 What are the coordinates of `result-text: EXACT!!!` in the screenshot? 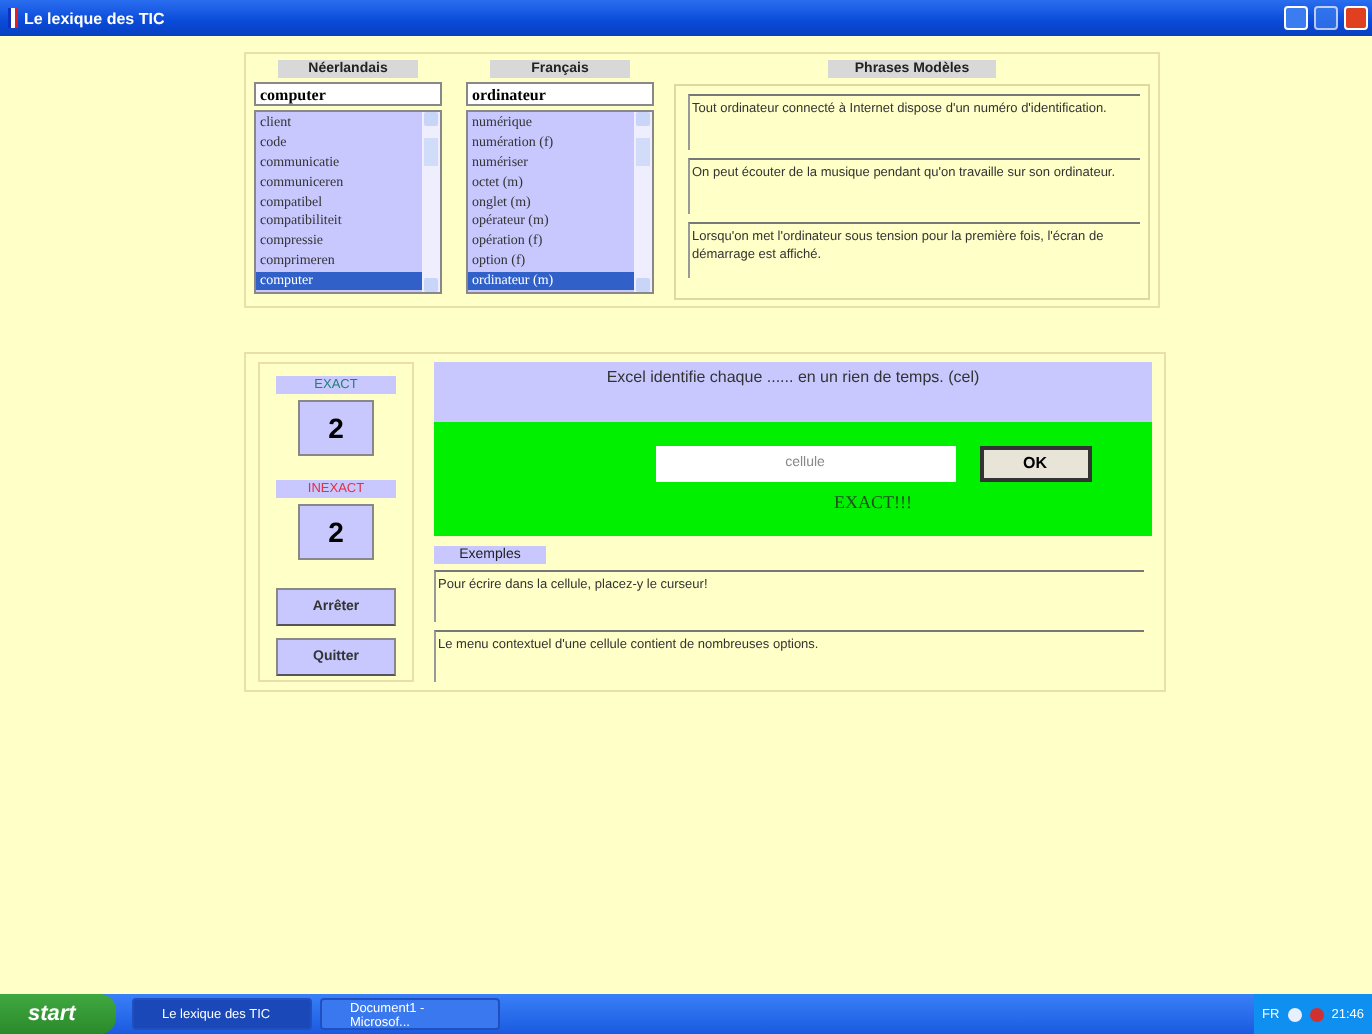 It's located at (872, 501).